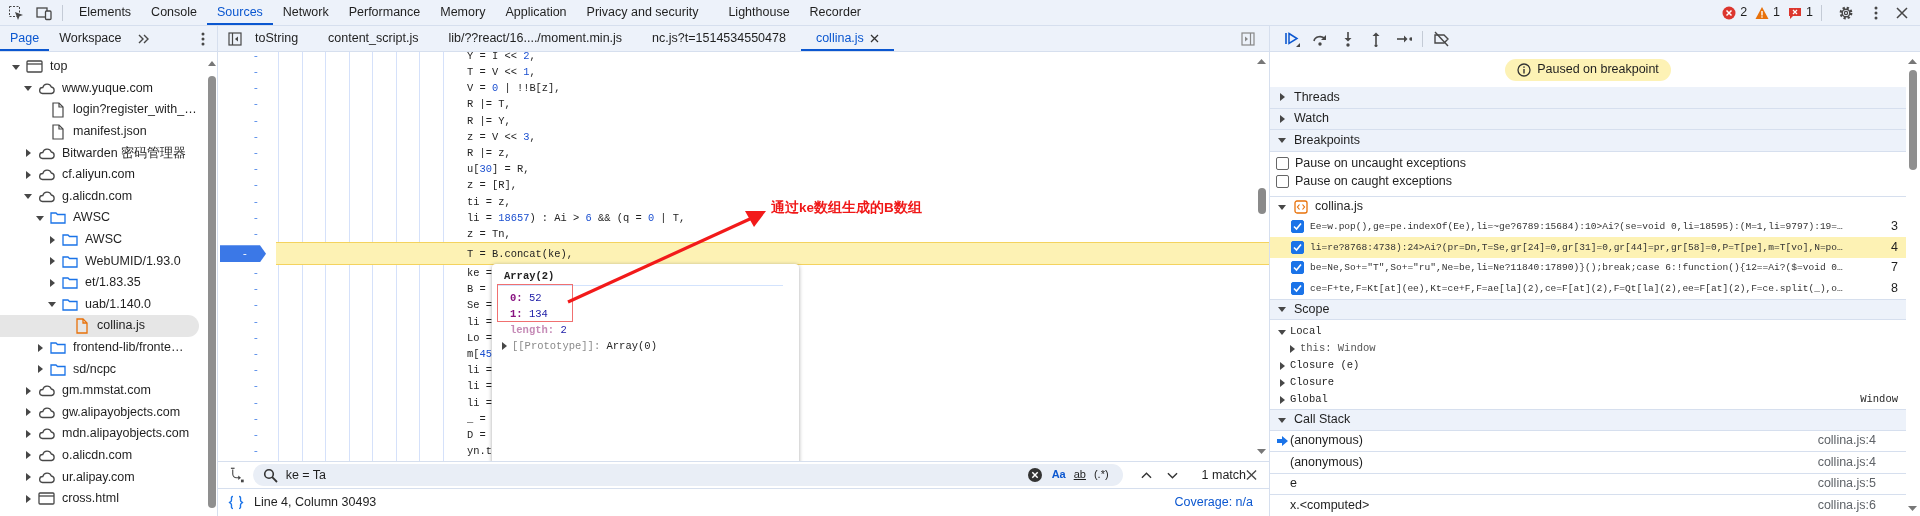 This screenshot has height=516, width=1920. I want to click on section-header: Watch, so click(1588, 119).